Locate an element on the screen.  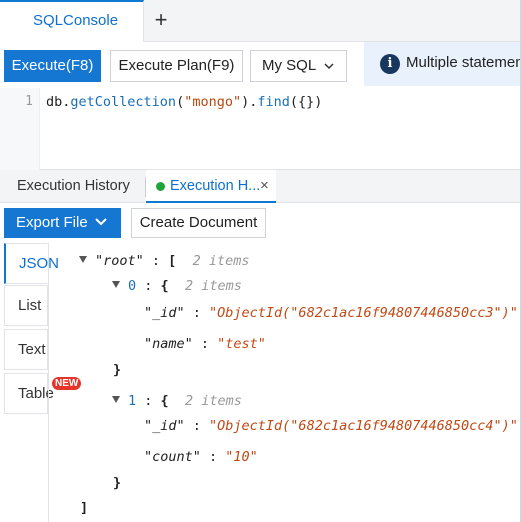
tree-key: "count" is located at coordinates (172, 457).